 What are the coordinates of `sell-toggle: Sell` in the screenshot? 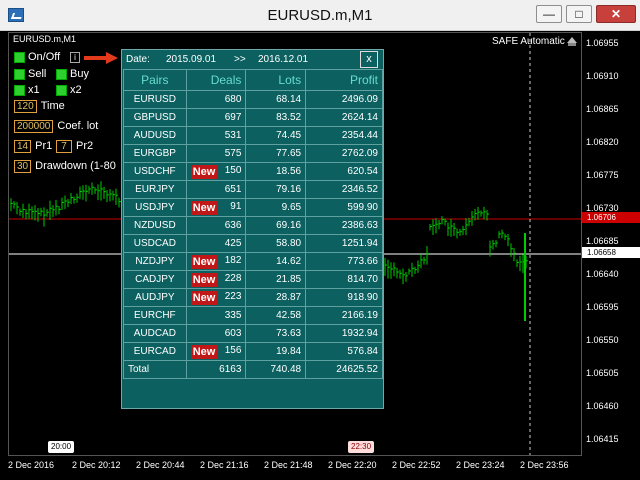 It's located at (30, 74).